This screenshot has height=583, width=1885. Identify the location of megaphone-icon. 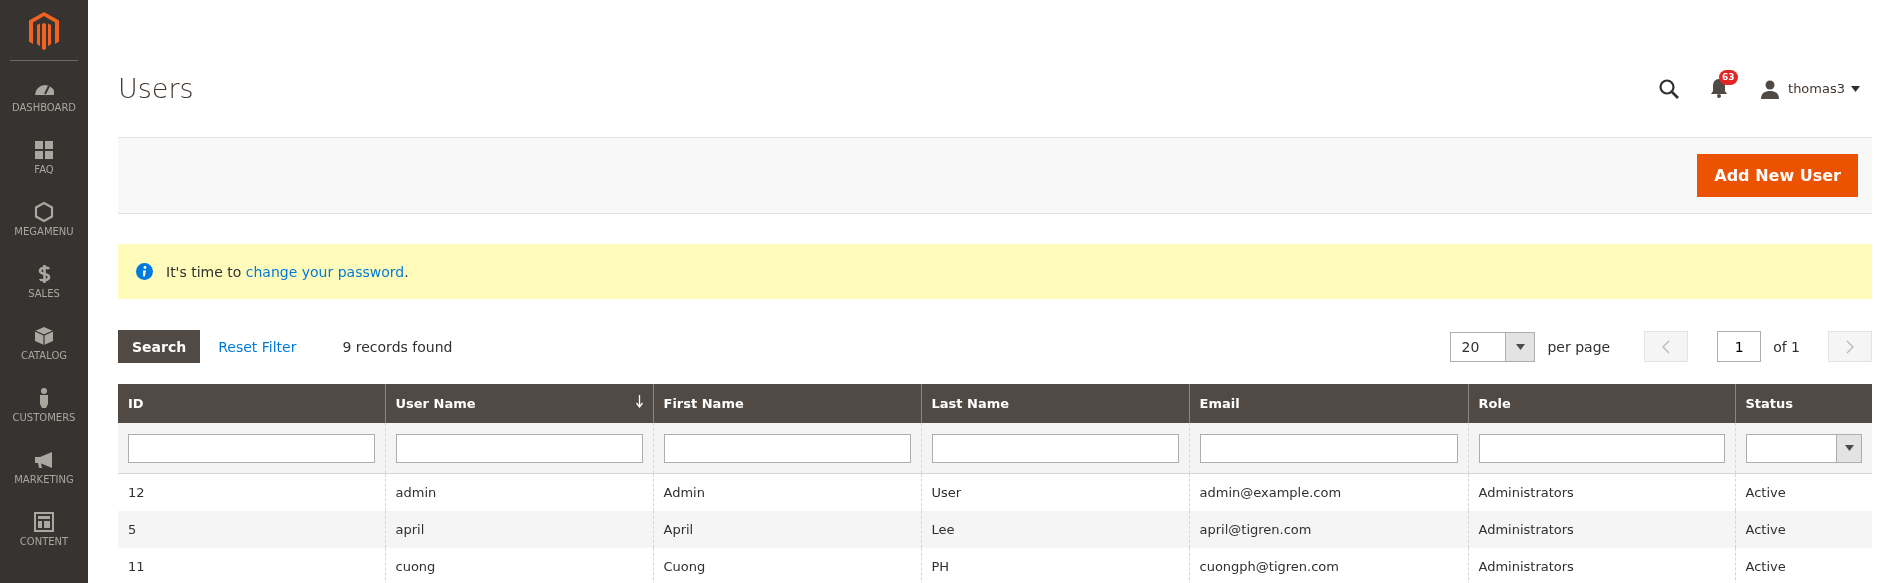
(44, 460).